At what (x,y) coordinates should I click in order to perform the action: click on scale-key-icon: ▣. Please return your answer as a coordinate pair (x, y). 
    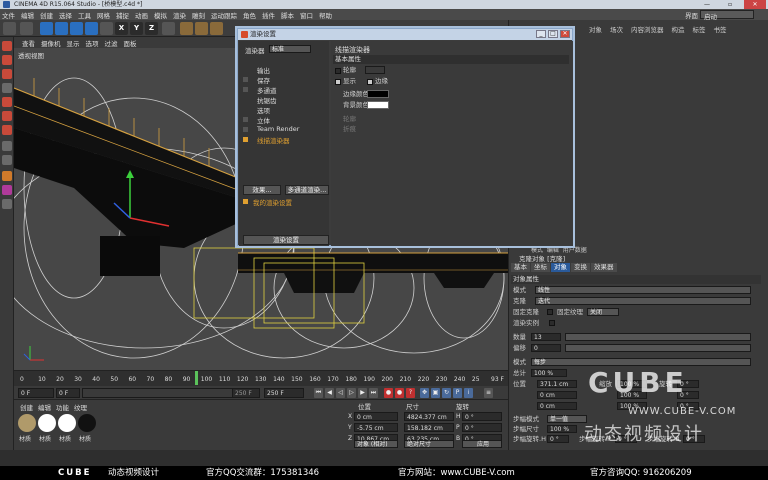
    Looking at the image, I should click on (435, 393).